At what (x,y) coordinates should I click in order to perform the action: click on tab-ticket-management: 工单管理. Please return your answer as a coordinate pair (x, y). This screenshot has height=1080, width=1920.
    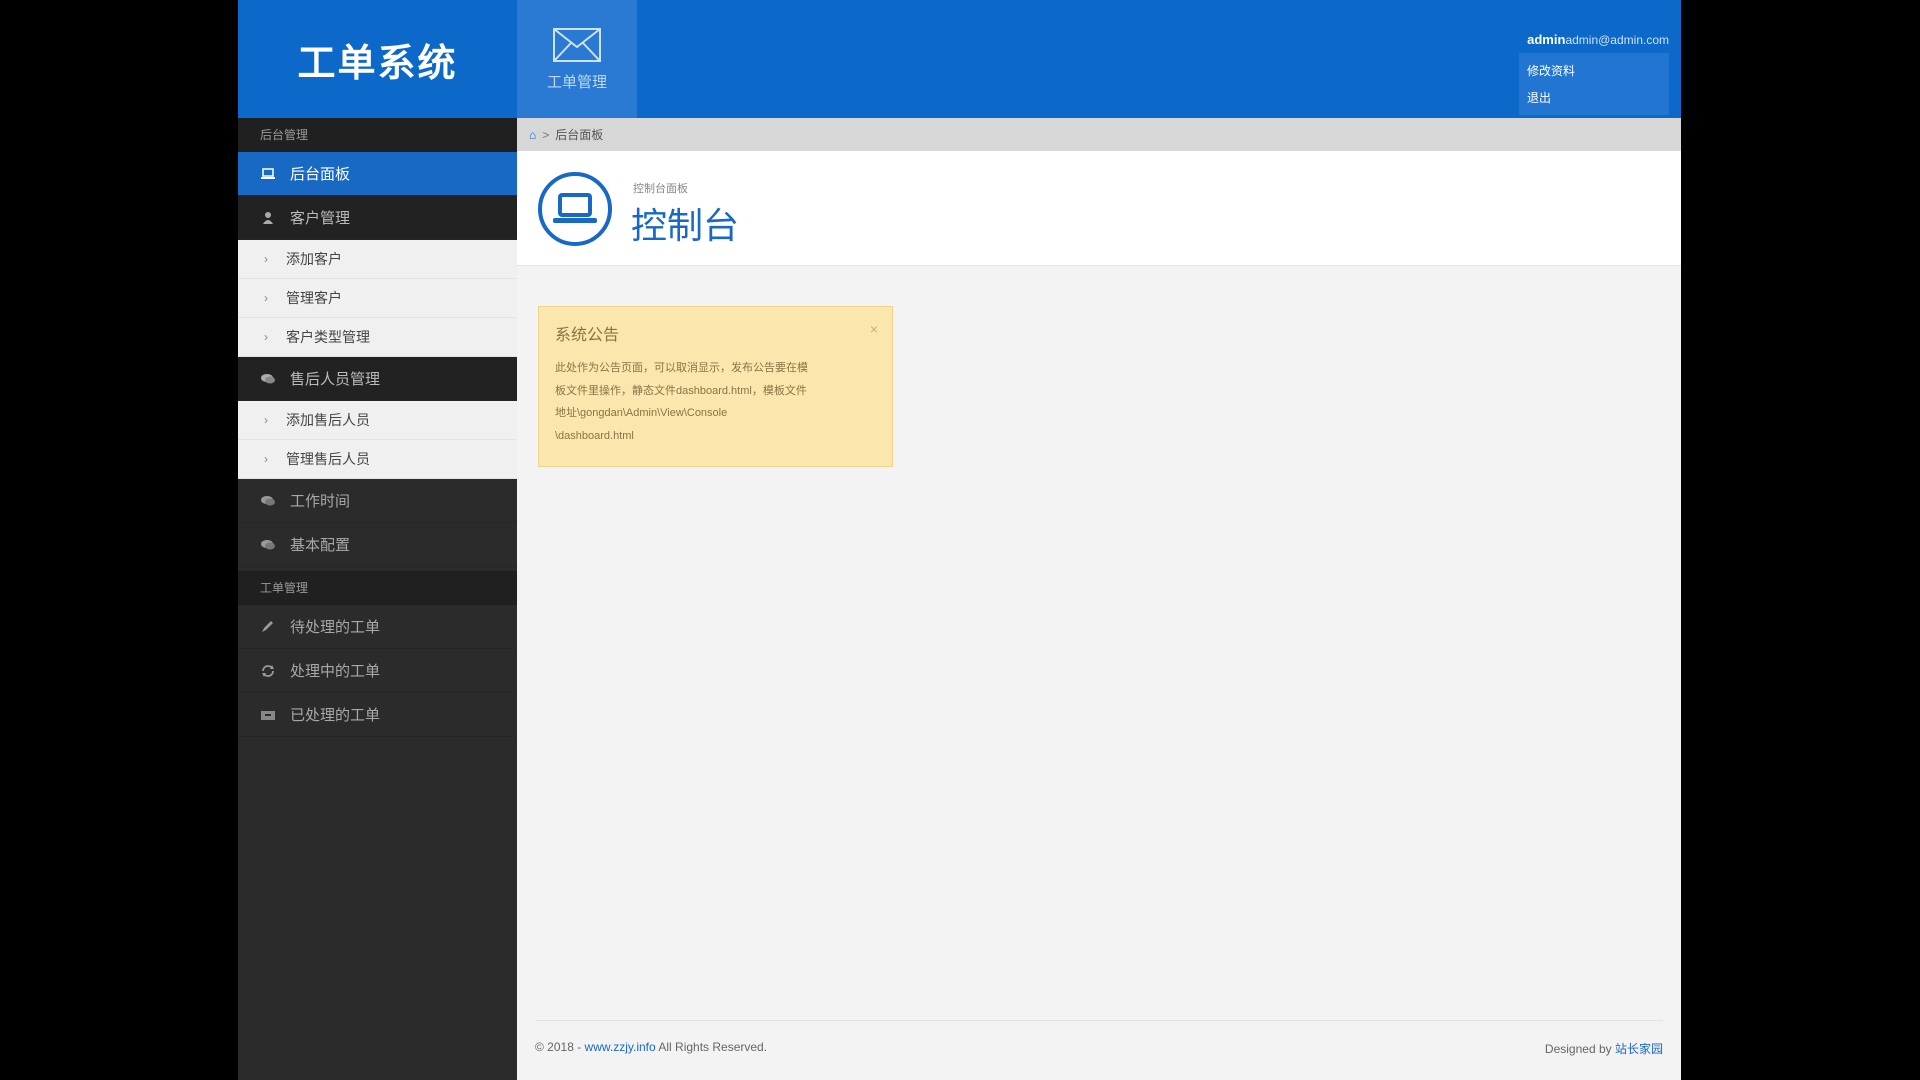
    Looking at the image, I should click on (577, 59).